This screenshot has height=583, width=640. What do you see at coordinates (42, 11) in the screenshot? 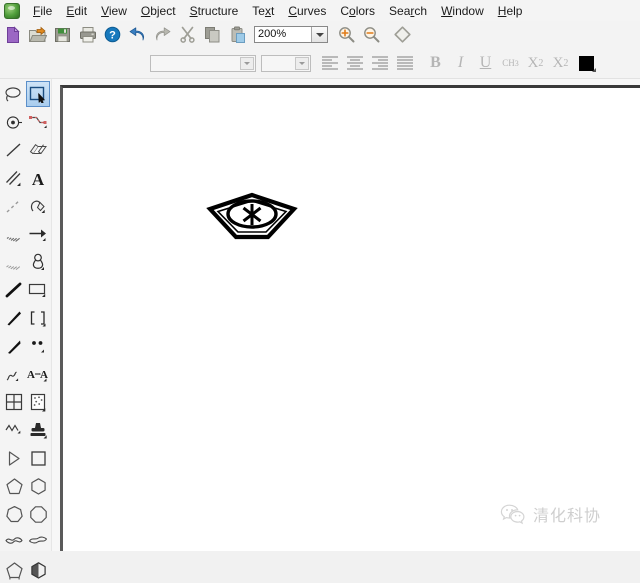
I see `menu-item-file: File` at bounding box center [42, 11].